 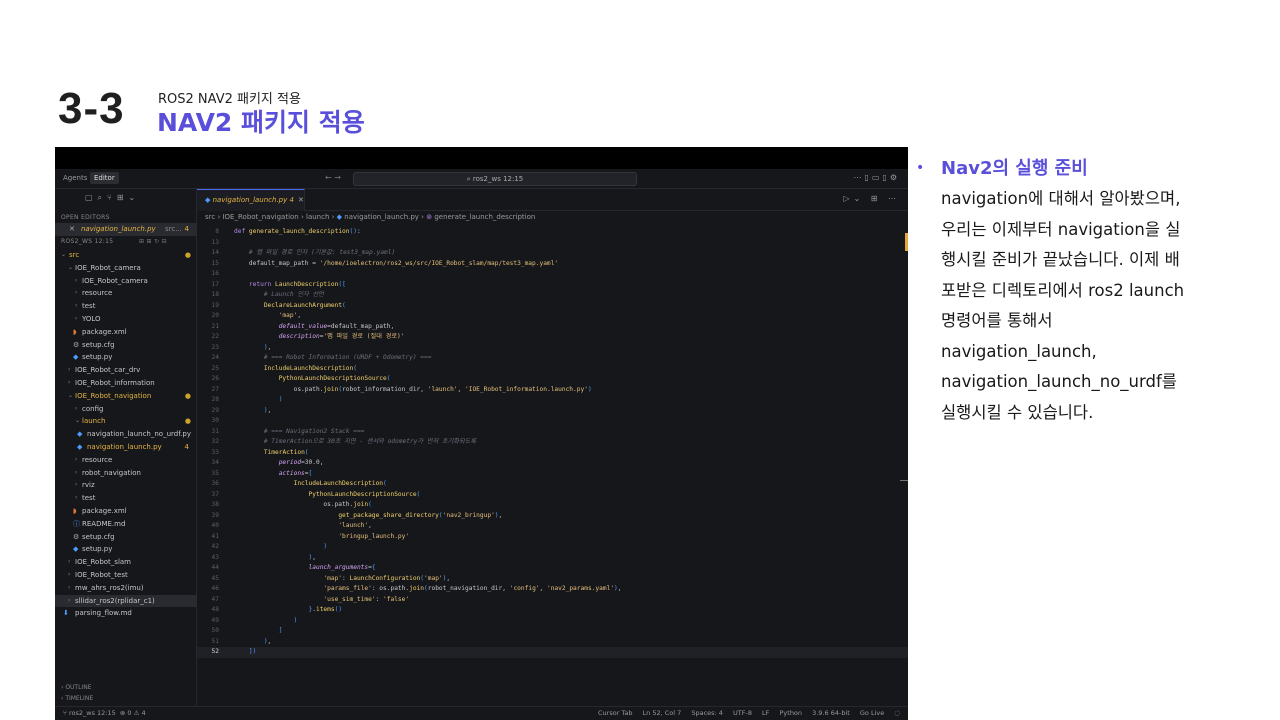 I want to click on code-line: 21 default_value=default_map_path,, so click(x=552, y=327).